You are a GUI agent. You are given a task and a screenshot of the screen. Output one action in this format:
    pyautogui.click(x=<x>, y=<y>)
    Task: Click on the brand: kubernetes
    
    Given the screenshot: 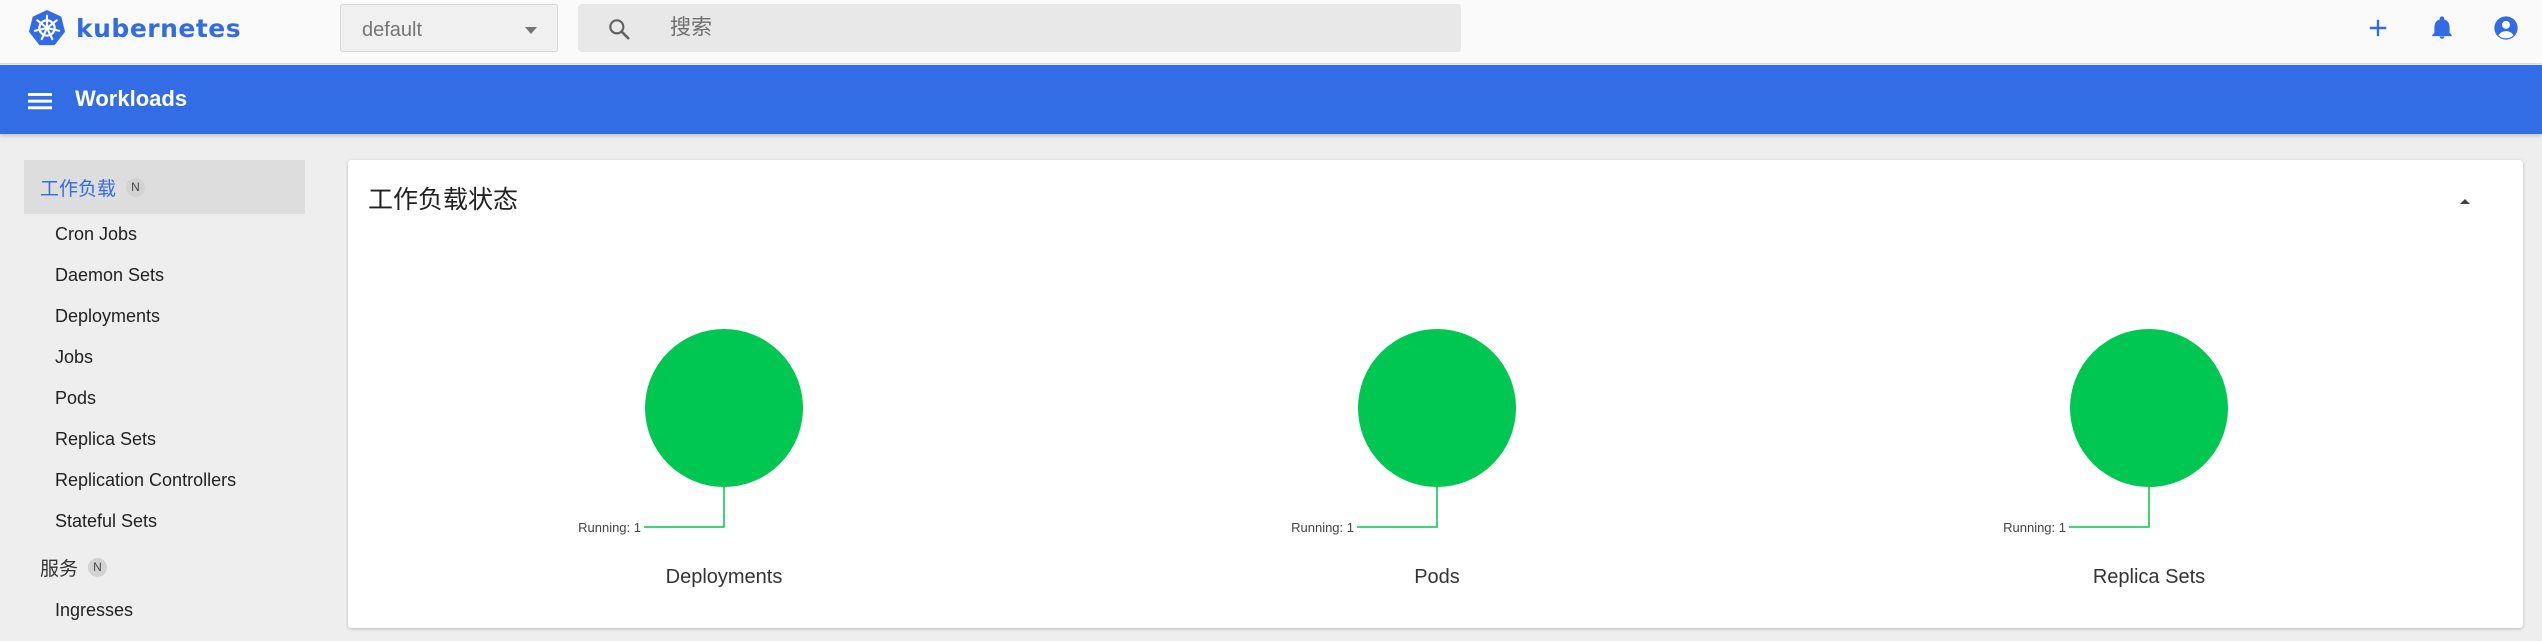 What is the action you would take?
    pyautogui.click(x=134, y=28)
    